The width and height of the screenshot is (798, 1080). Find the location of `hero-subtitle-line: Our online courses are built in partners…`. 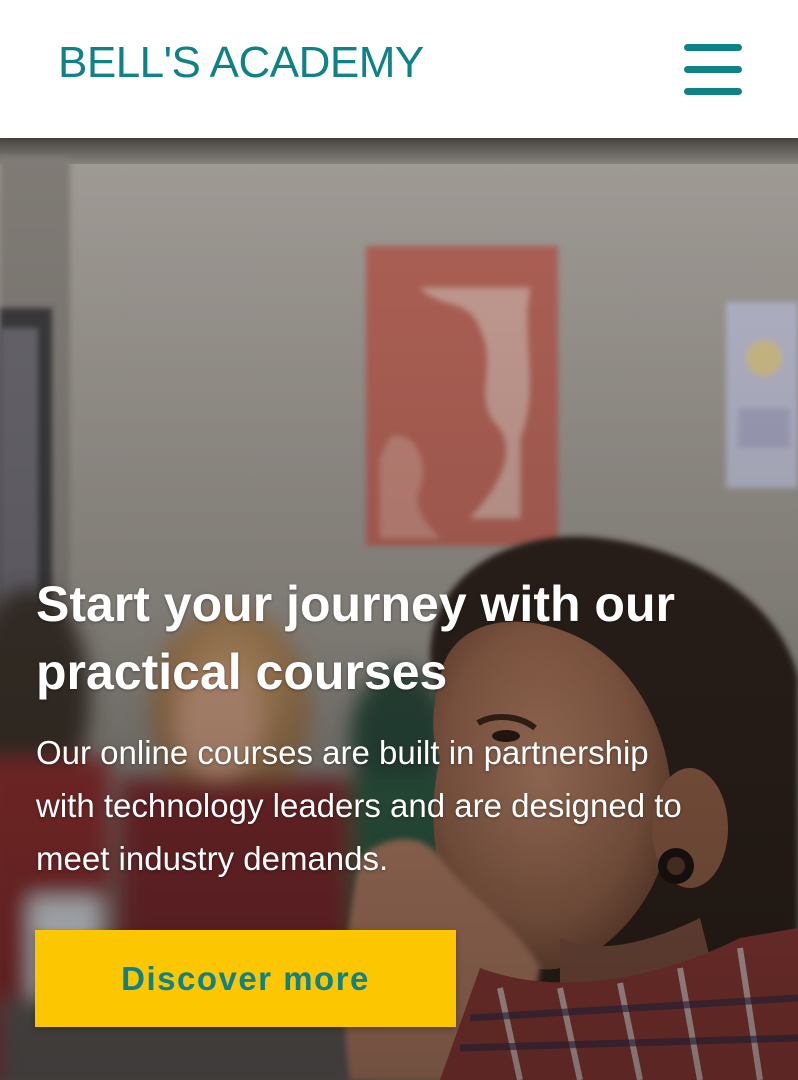

hero-subtitle-line: Our online courses are built in partners… is located at coordinates (342, 752).